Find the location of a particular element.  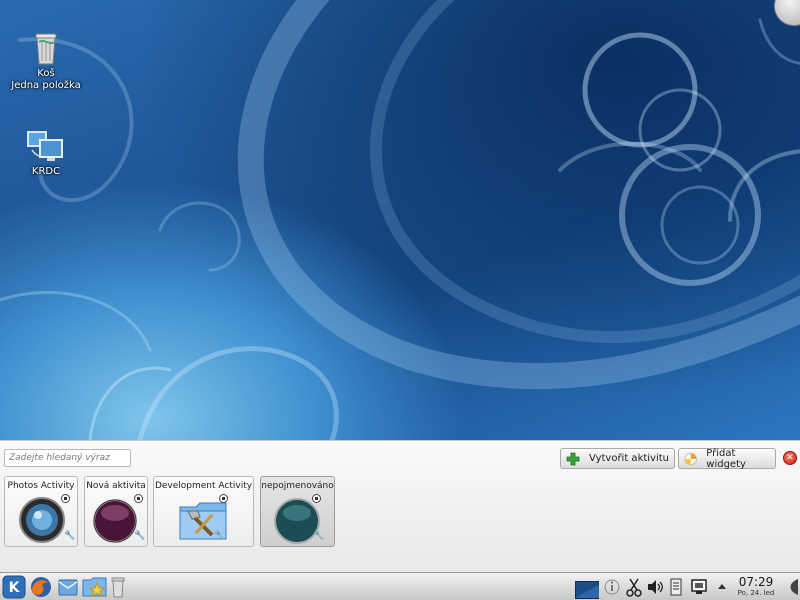

create-activity-label: Vytvořit aktivitu is located at coordinates (629, 458).